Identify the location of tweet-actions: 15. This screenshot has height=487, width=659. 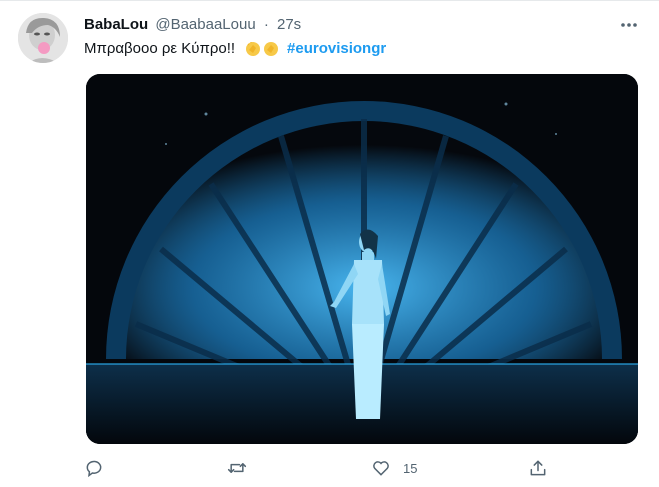
(319, 469).